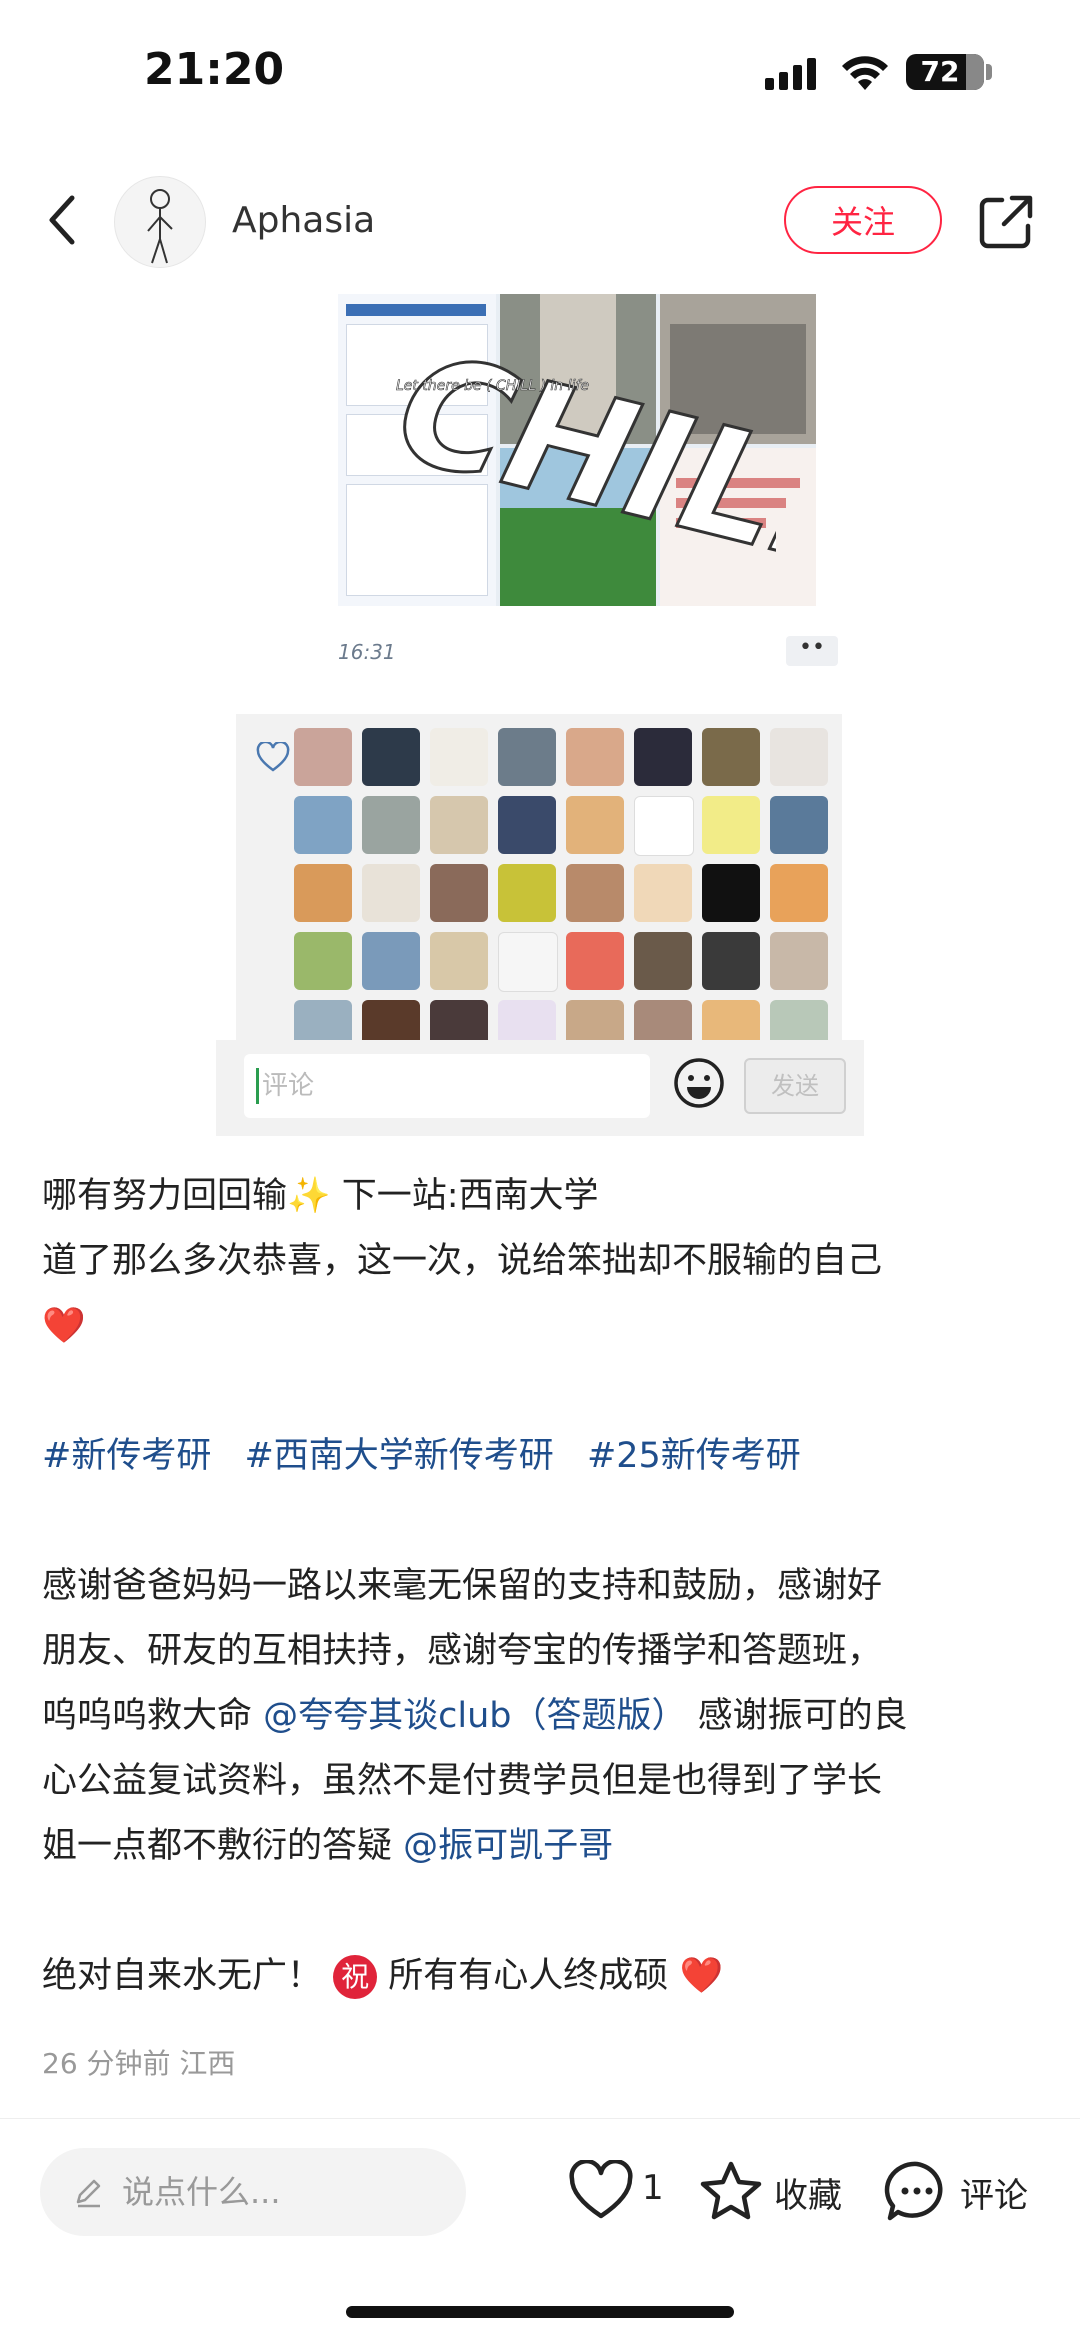 The height and width of the screenshot is (2341, 1080). What do you see at coordinates (940, 71) in the screenshot?
I see `battery-level: 72` at bounding box center [940, 71].